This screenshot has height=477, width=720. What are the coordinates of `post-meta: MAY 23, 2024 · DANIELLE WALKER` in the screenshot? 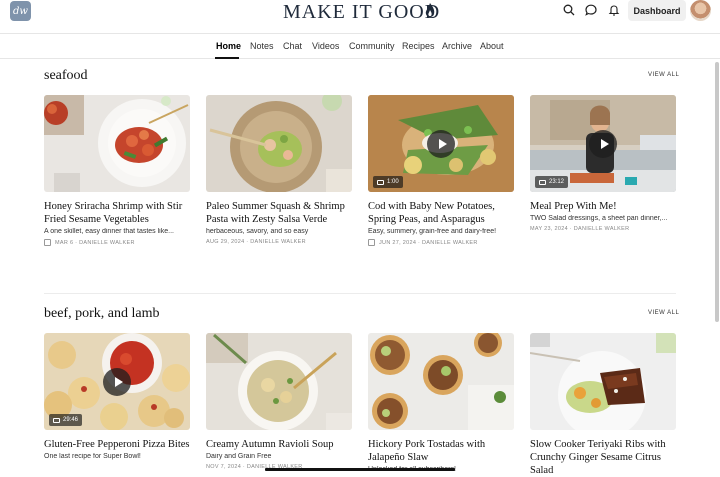 It's located at (603, 229).